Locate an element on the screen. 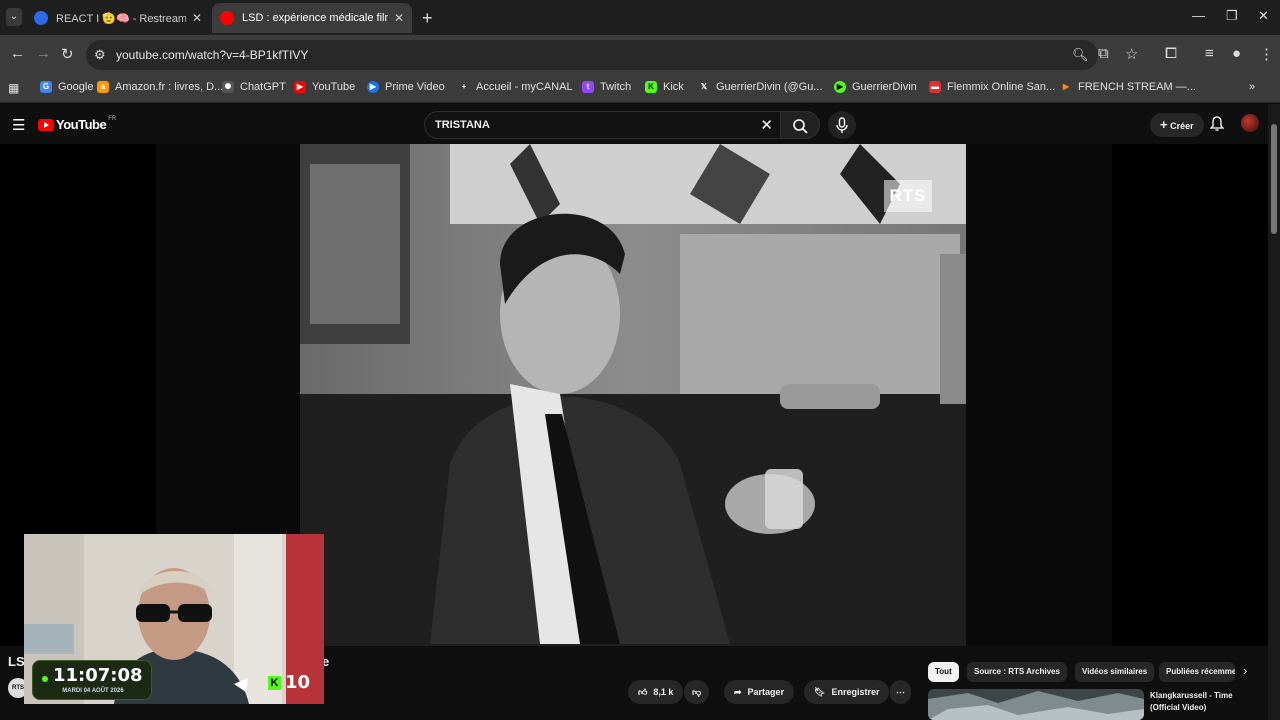  search-icon is located at coordinates (800, 126).